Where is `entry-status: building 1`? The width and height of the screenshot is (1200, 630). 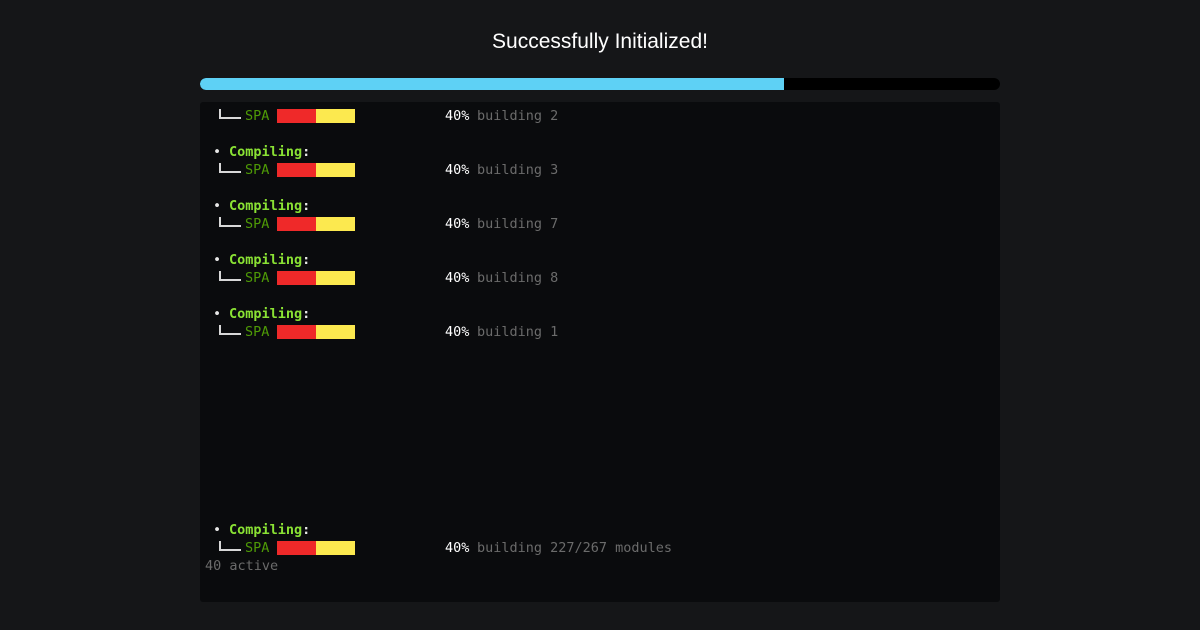
entry-status: building 1 is located at coordinates (518, 332).